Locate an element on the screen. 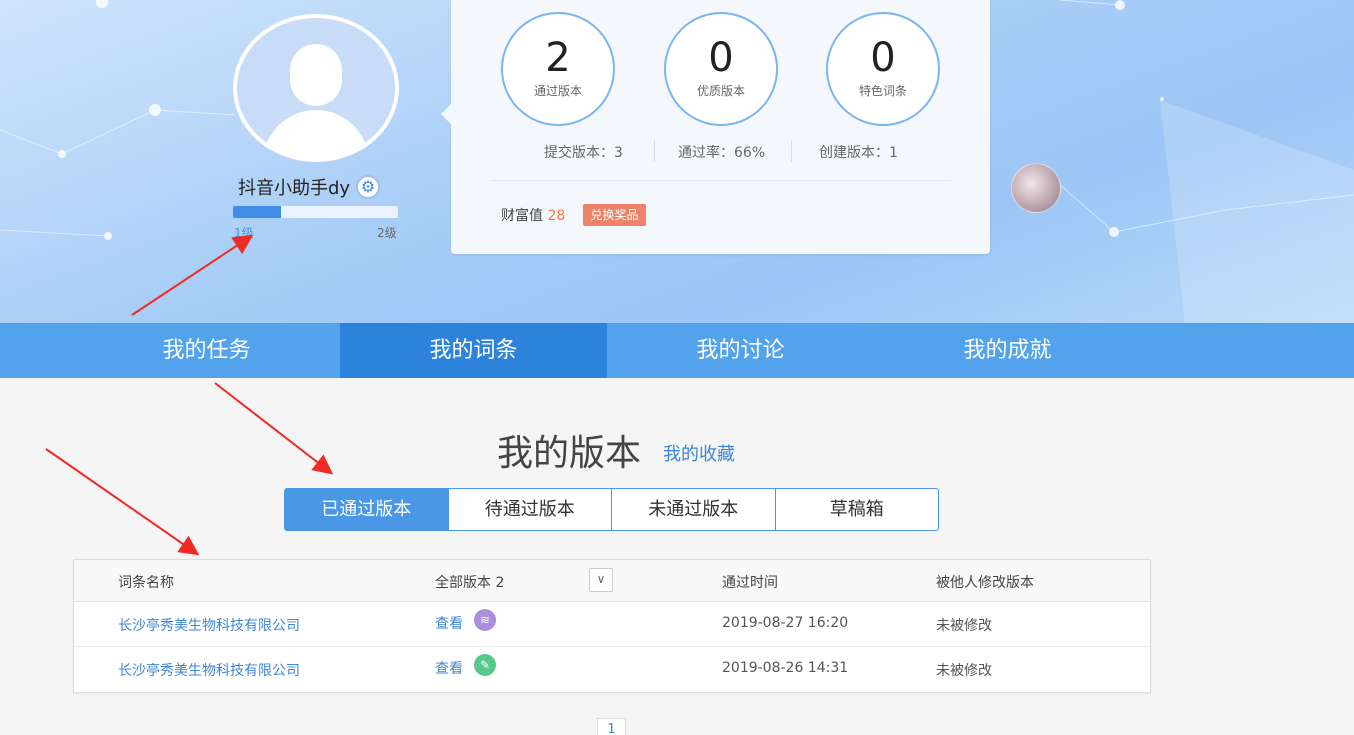 Image resolution: width=1354 pixels, height=735 pixels. version-tabs: 已通过版本 待通过版本 未通过版本 草稿箱 is located at coordinates (611, 509).